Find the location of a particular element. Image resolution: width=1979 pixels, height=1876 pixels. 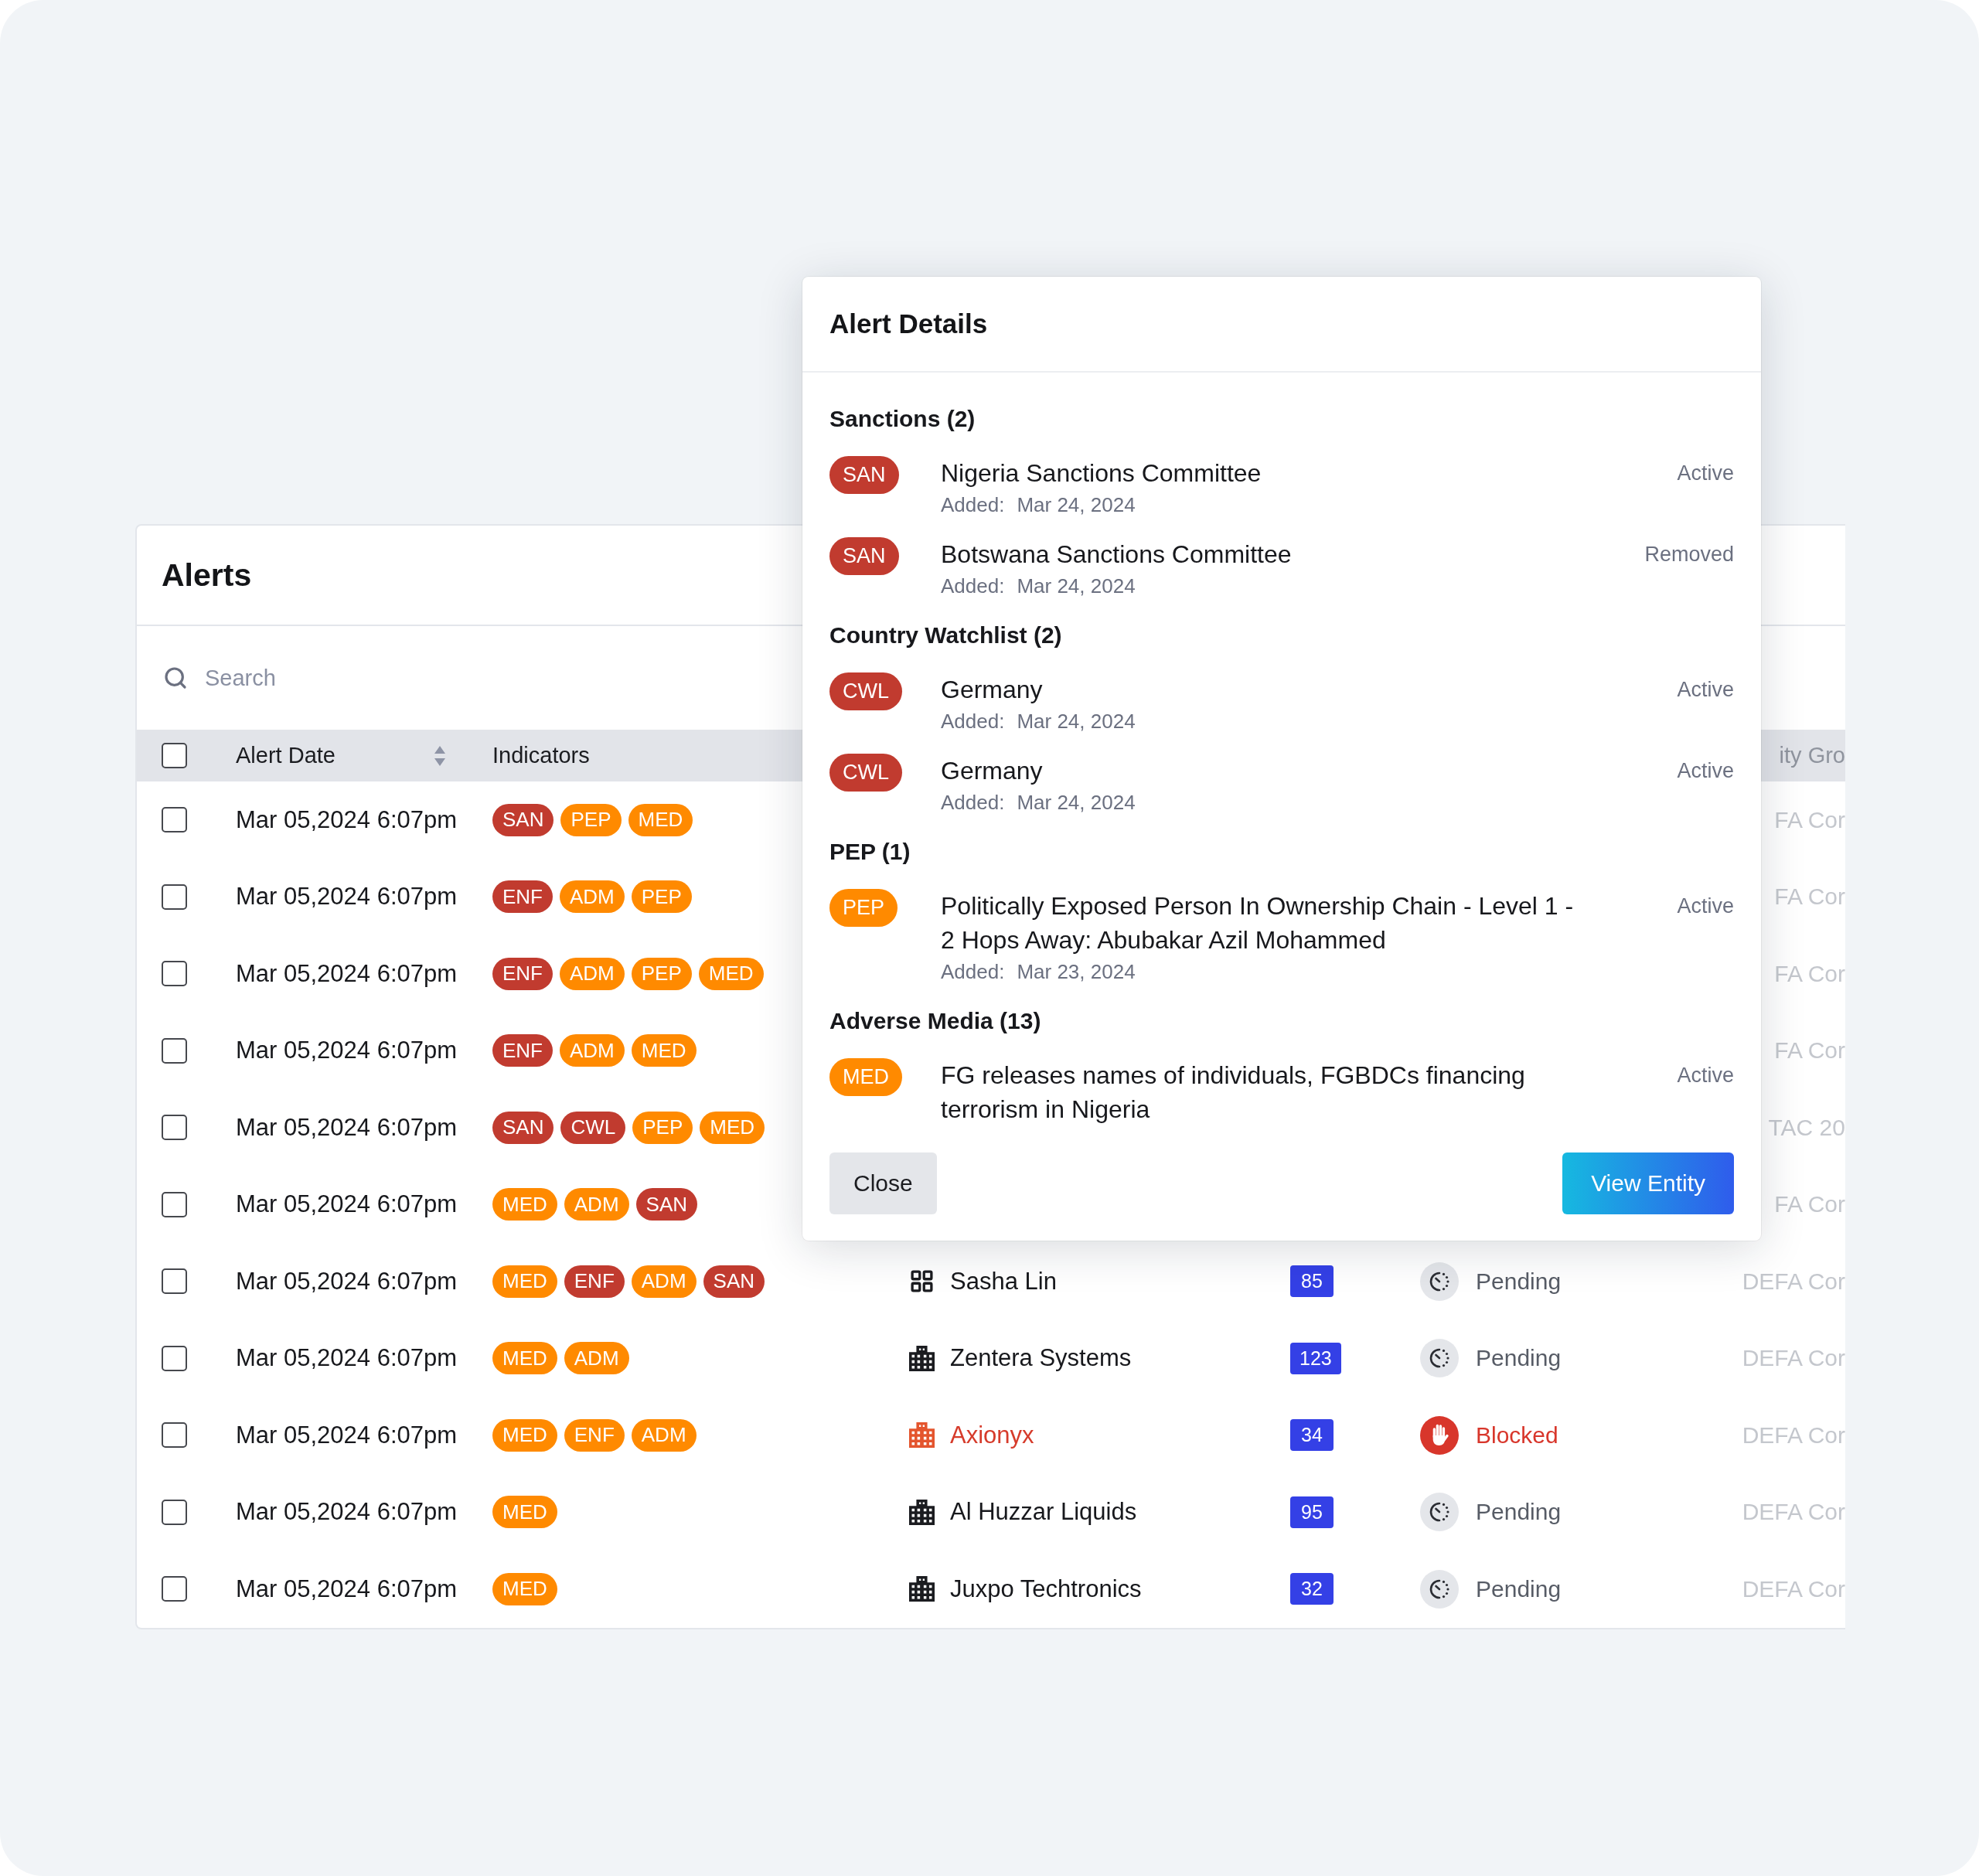

score-badge: 32 is located at coordinates (1312, 1589).